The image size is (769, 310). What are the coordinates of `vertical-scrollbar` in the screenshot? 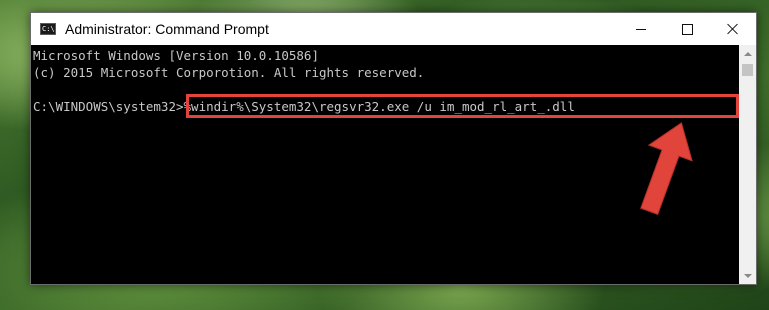 It's located at (747, 164).